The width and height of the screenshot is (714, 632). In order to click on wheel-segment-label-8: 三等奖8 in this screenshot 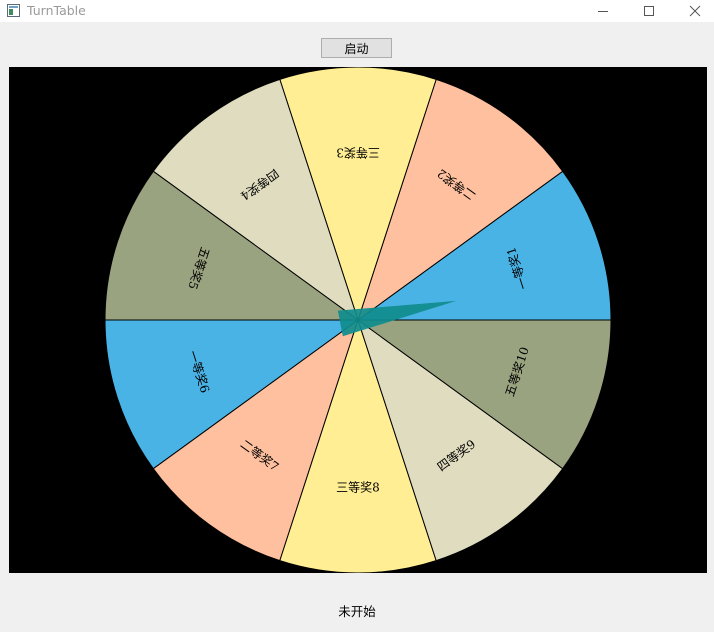, I will do `click(358, 488)`.